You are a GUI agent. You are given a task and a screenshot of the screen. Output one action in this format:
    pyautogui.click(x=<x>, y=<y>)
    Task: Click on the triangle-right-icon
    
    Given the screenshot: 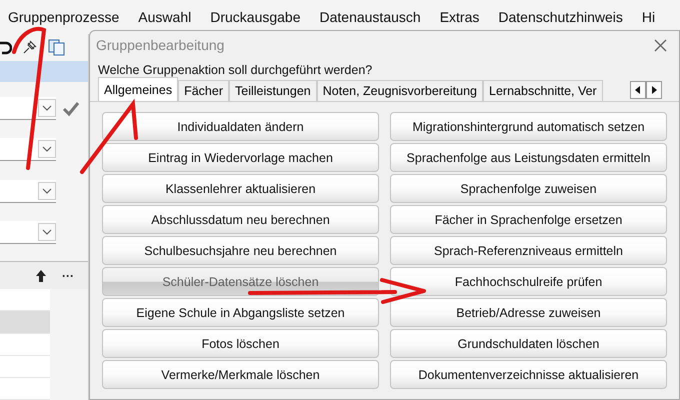 What is the action you would take?
    pyautogui.click(x=654, y=90)
    